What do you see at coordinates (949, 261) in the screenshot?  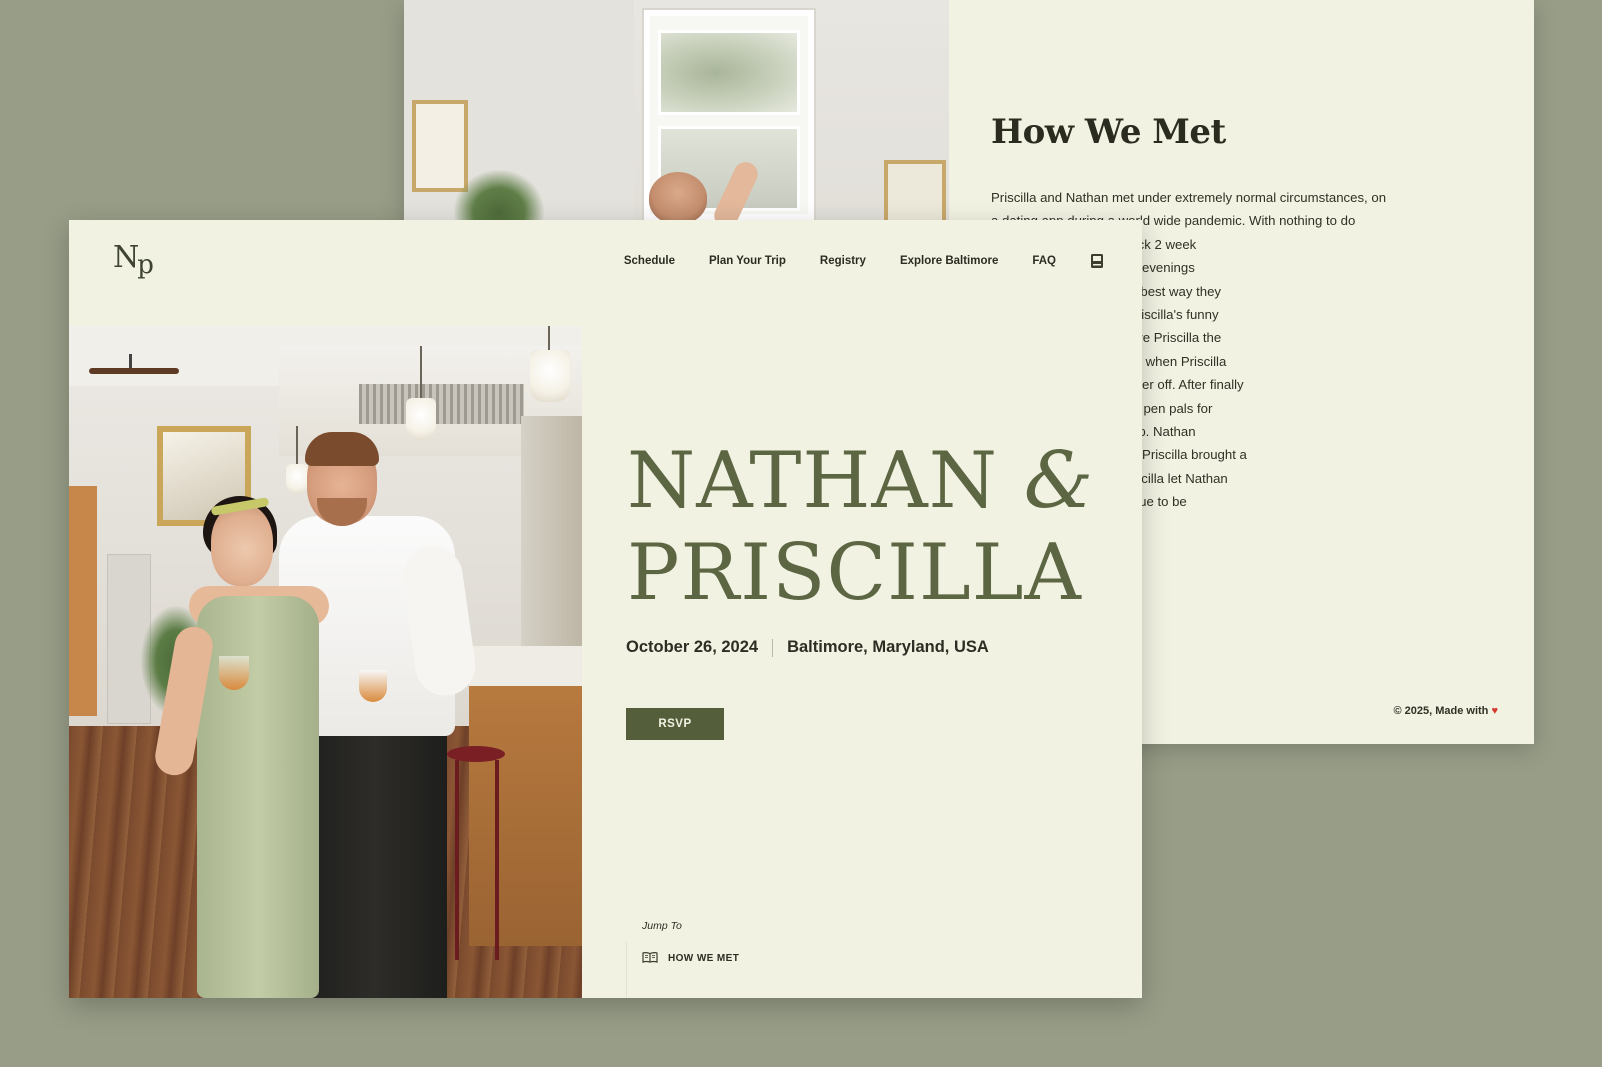 I see `nav-explore-baltimore: Explore Baltimore` at bounding box center [949, 261].